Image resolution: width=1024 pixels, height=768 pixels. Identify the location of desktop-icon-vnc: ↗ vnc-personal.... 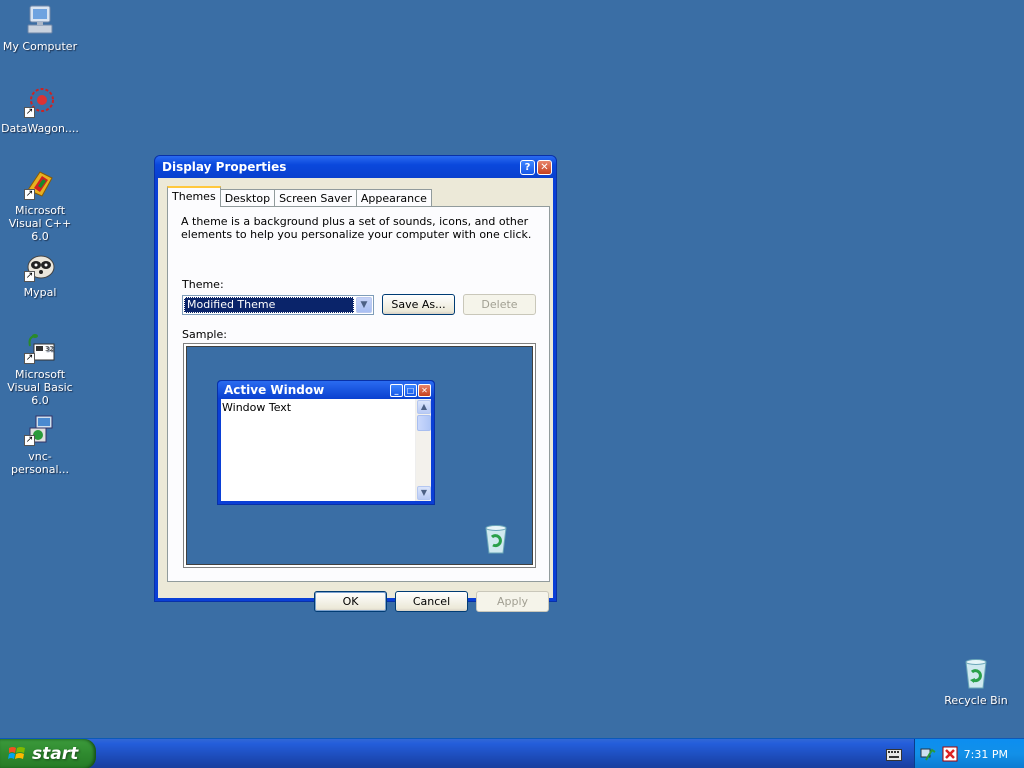
(40, 445).